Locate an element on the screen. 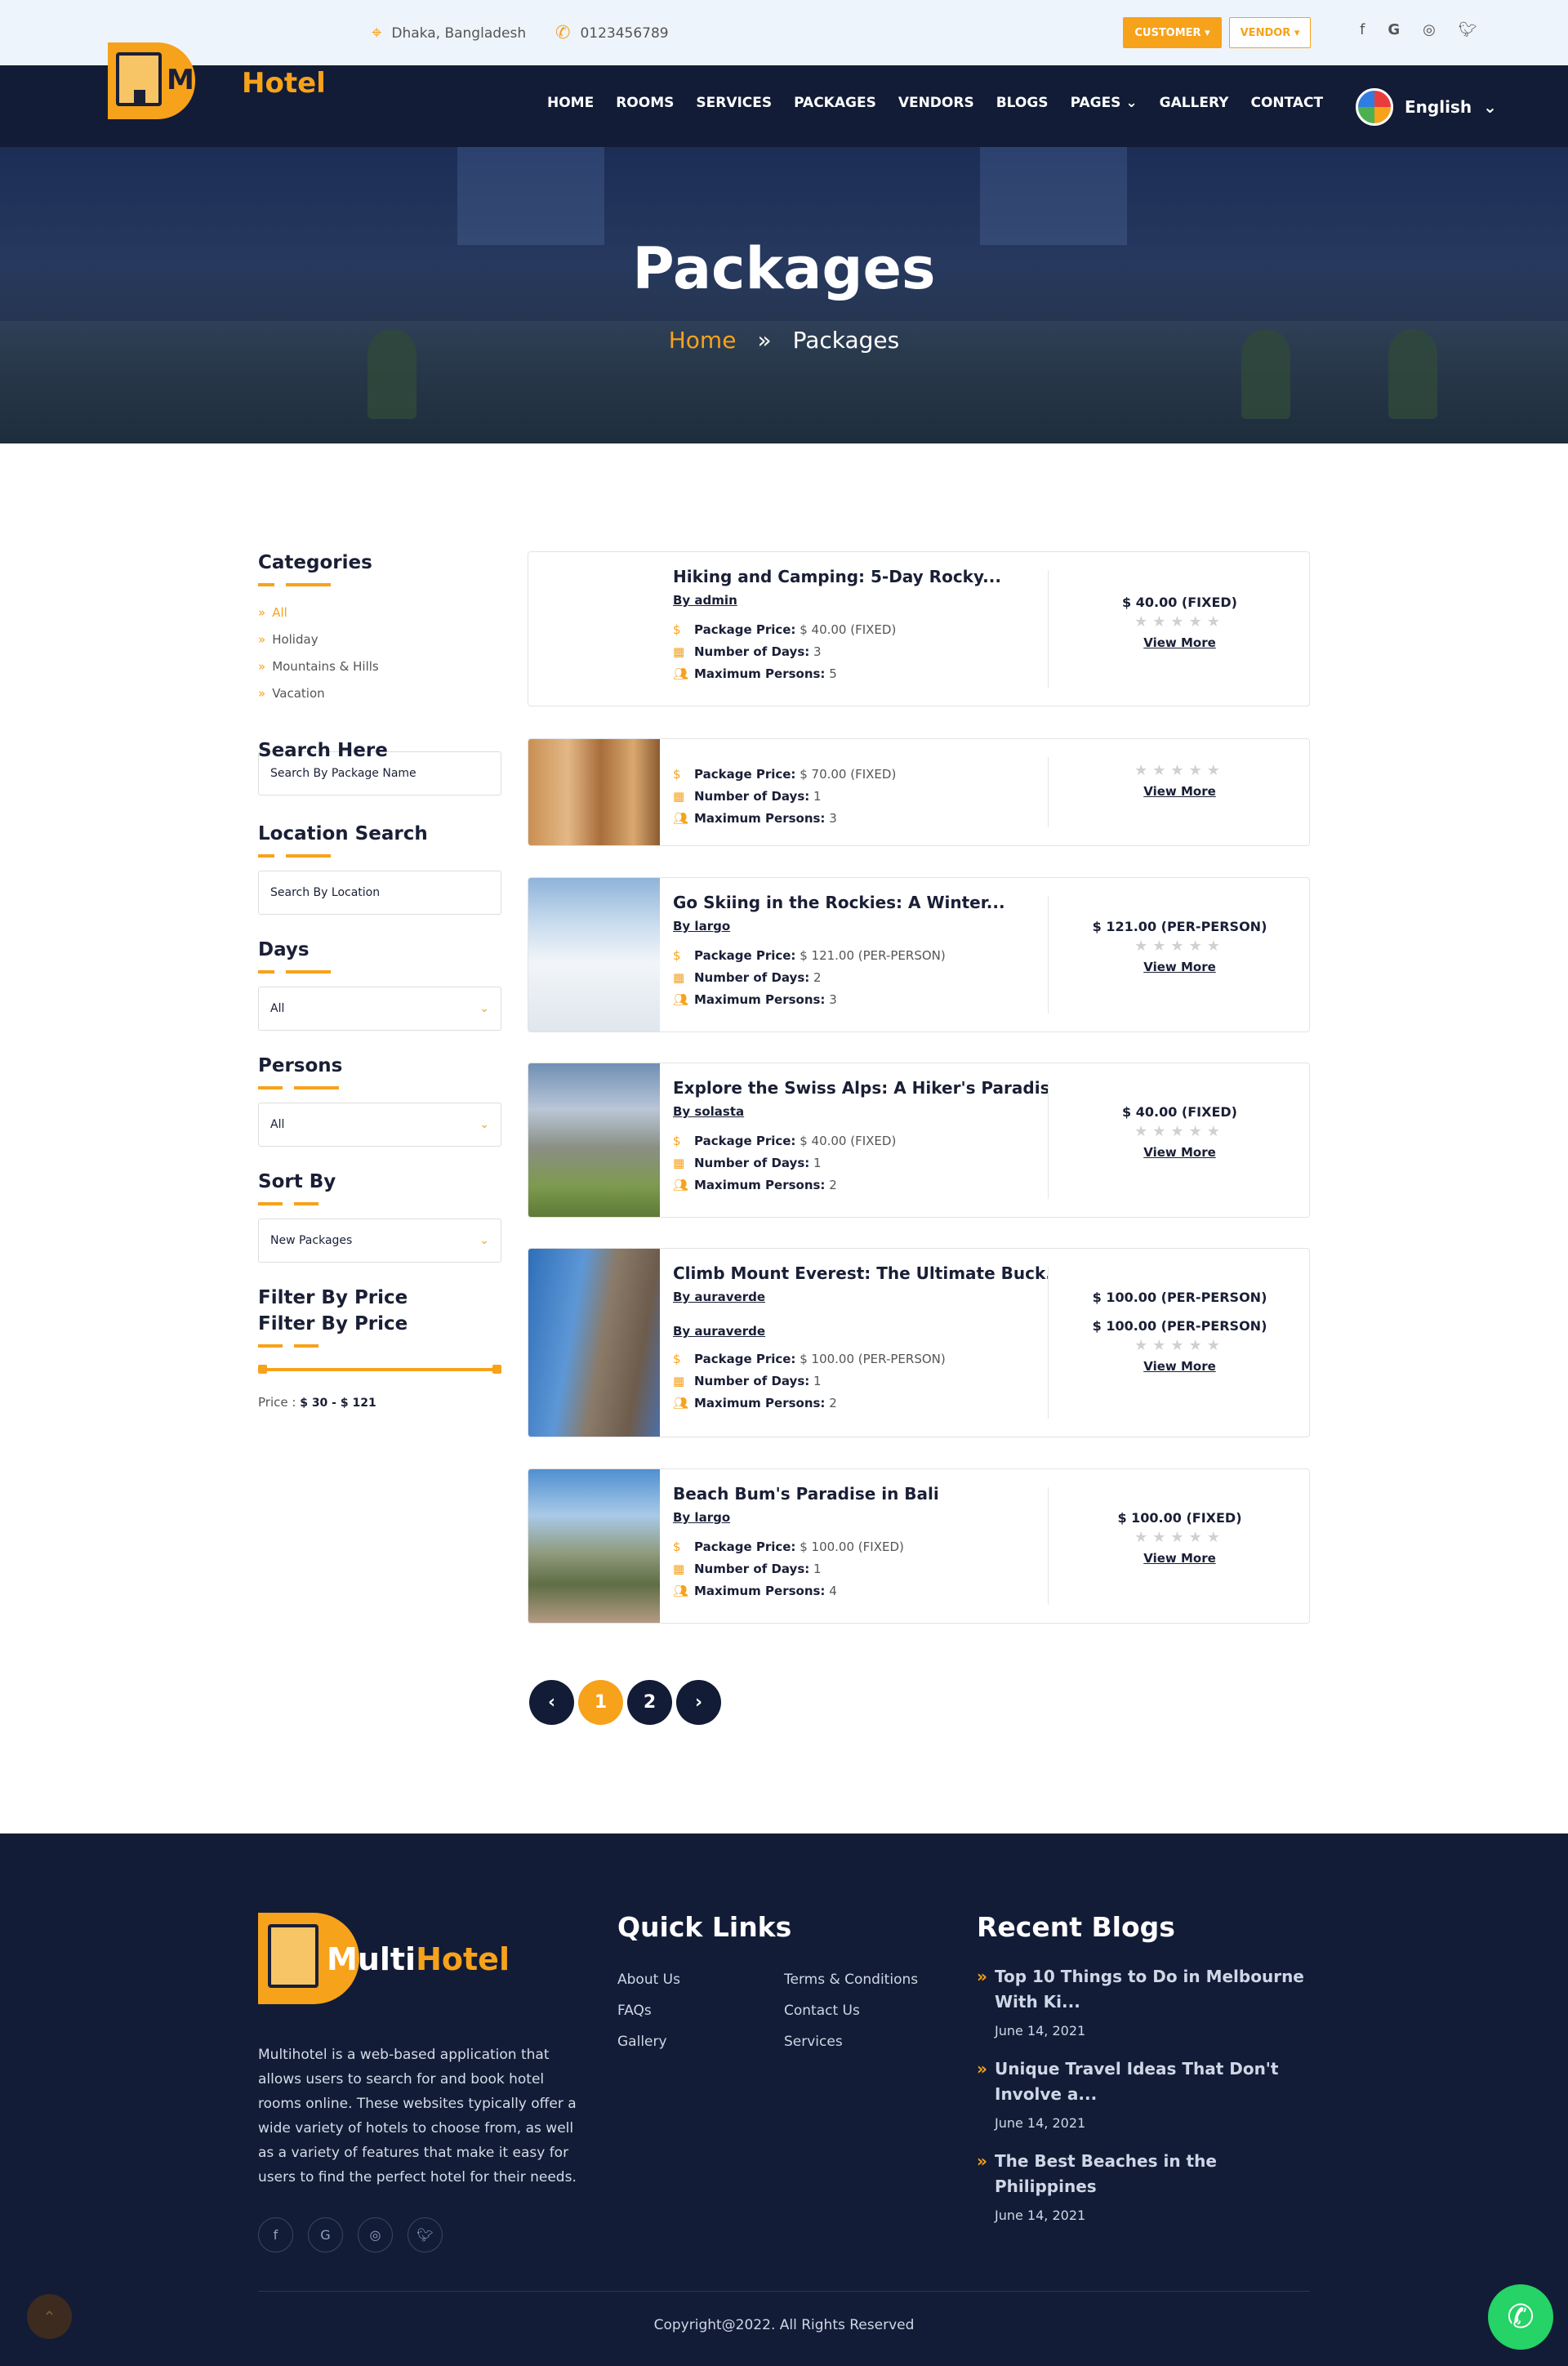 The width and height of the screenshot is (1568, 2366). price-max-handle is located at coordinates (496, 1369).